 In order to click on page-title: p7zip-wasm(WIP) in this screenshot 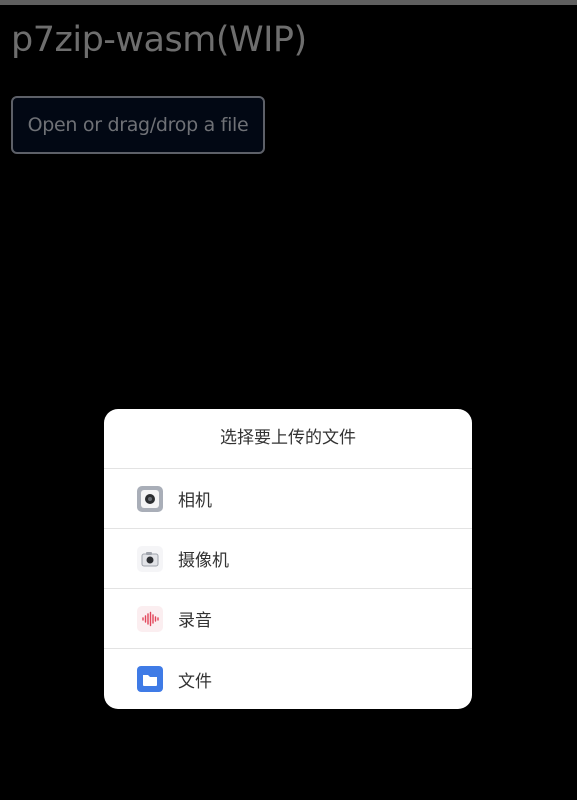, I will do `click(159, 40)`.